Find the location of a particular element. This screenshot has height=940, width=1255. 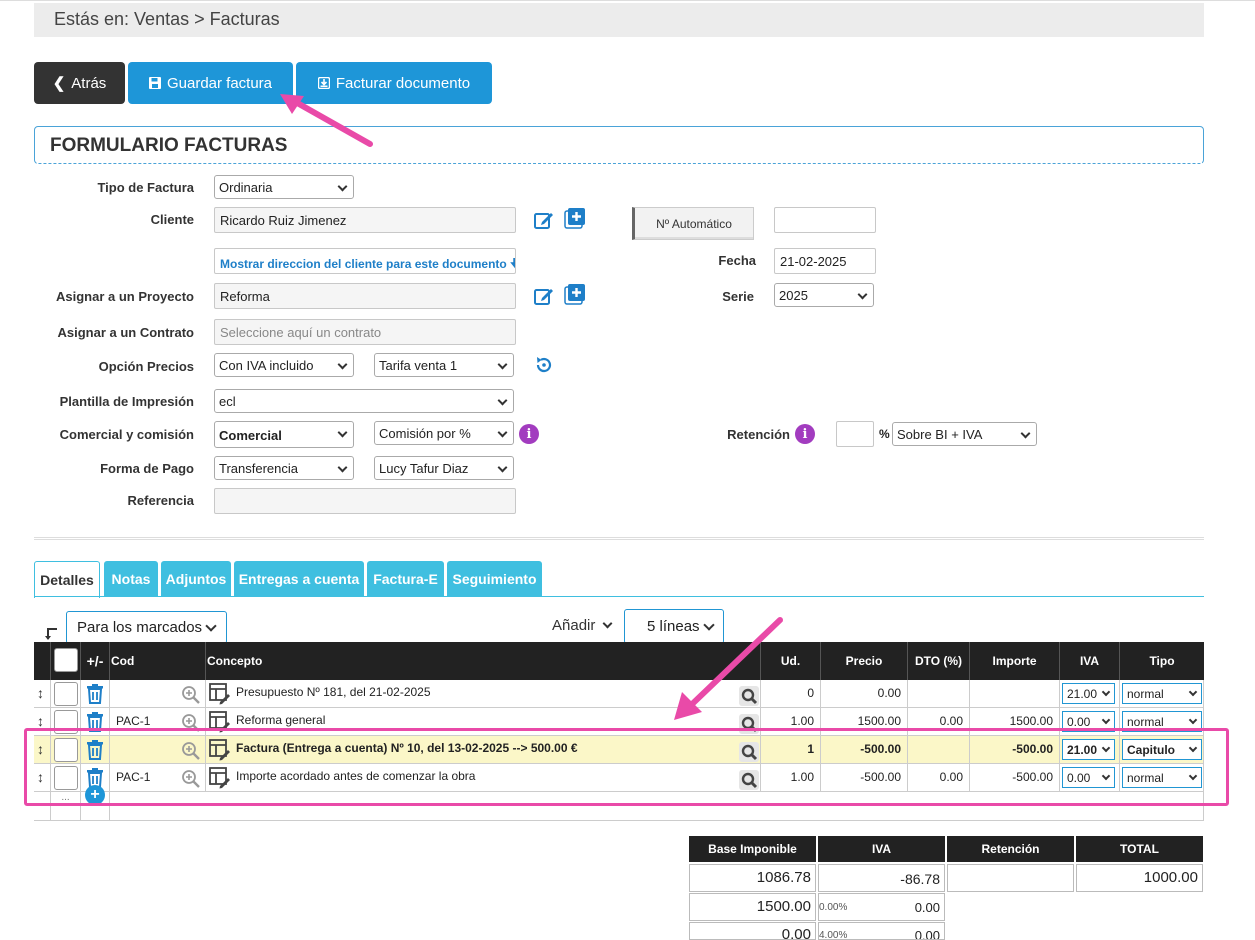

price-option-select: Con IVA incluido is located at coordinates (284, 365).